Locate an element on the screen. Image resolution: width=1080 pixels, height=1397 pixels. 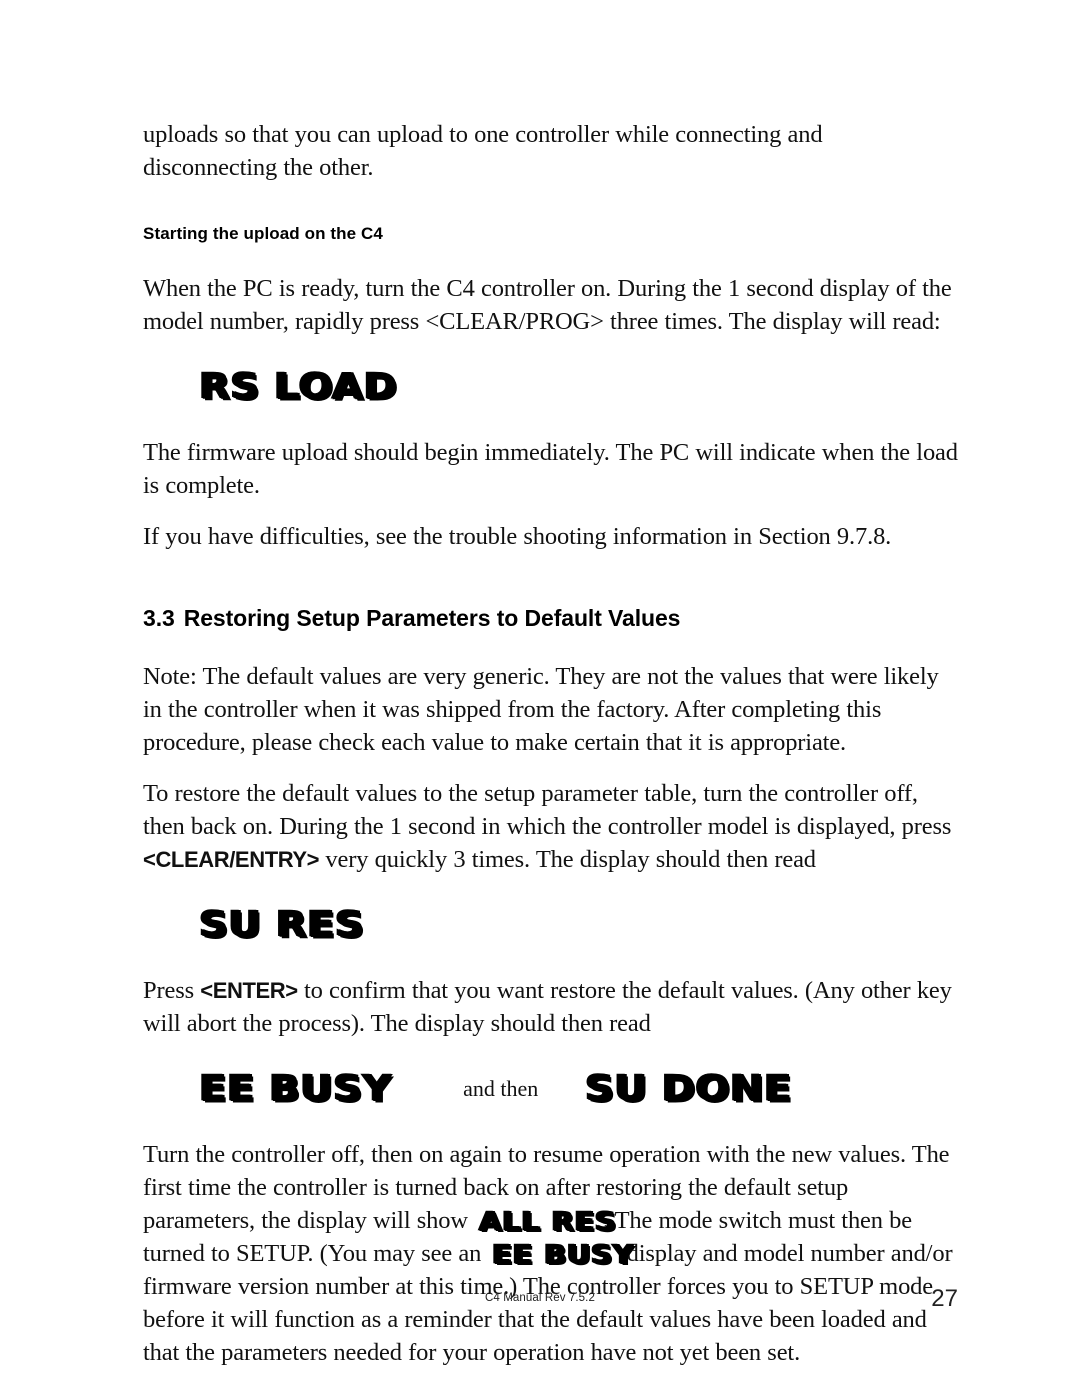
display-su-res: SU RES is located at coordinates (281, 925).